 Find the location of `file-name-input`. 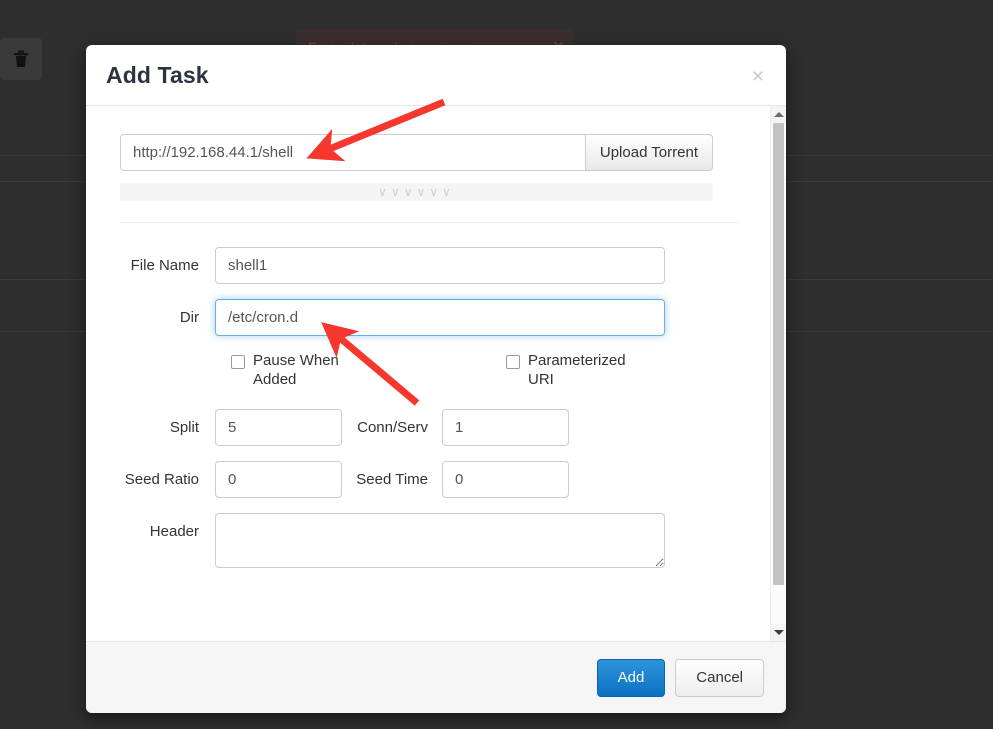

file-name-input is located at coordinates (440, 265).